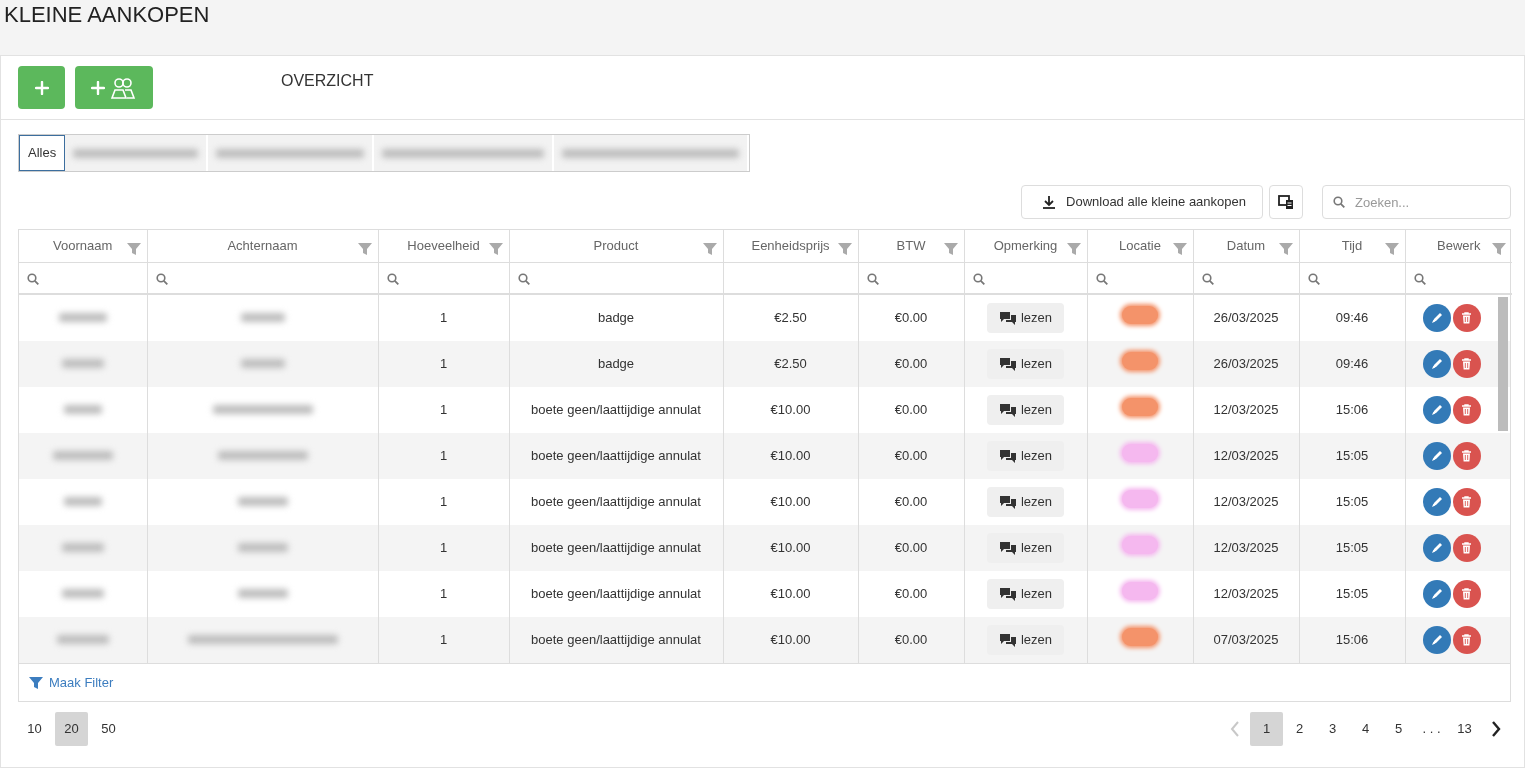 The height and width of the screenshot is (768, 1525). I want to click on page-size-option: 50, so click(108, 729).